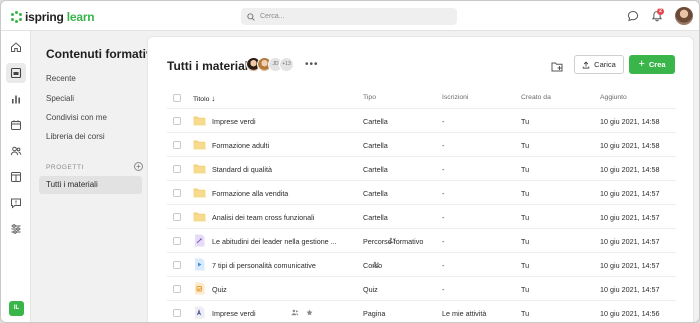 This screenshot has width=700, height=323. Describe the element at coordinates (16, 125) in the screenshot. I see `calendar-icon` at that location.